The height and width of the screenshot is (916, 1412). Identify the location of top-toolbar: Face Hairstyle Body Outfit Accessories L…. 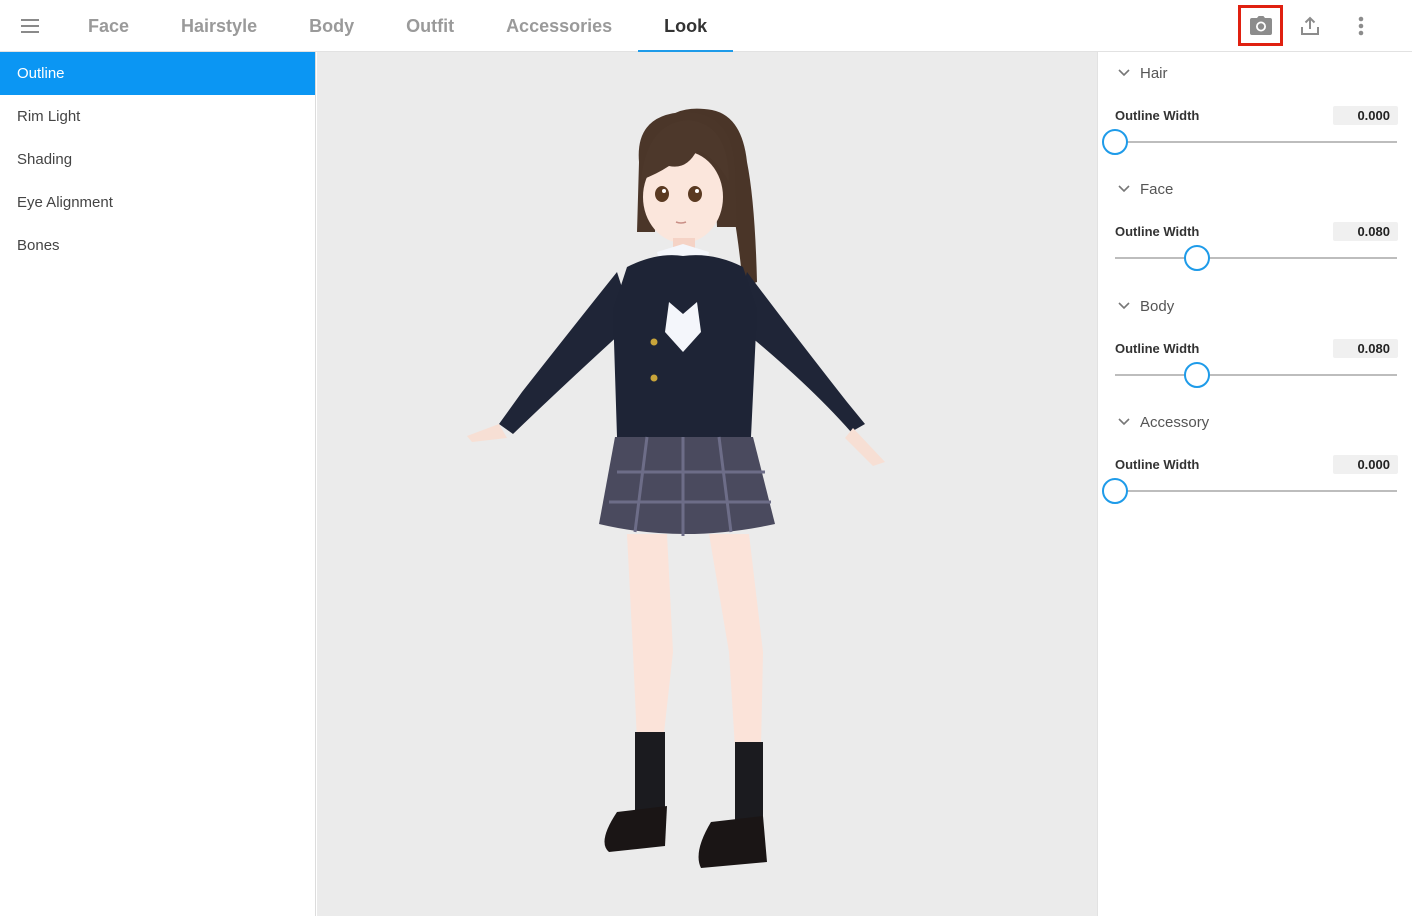
(706, 26).